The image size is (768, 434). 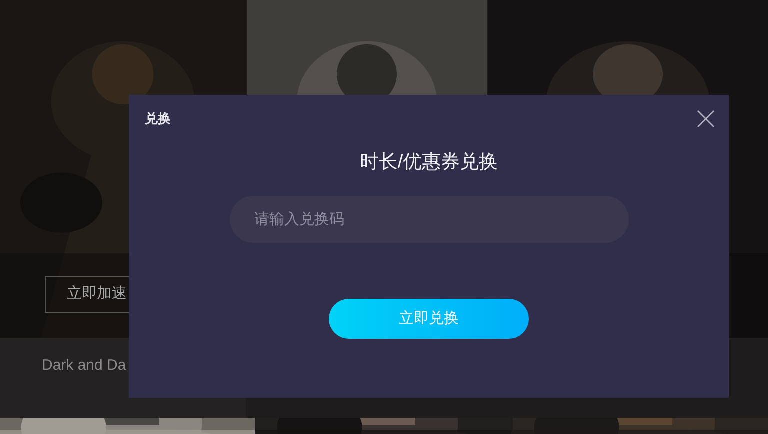 What do you see at coordinates (429, 319) in the screenshot?
I see `redeem-button: 立即兑换` at bounding box center [429, 319].